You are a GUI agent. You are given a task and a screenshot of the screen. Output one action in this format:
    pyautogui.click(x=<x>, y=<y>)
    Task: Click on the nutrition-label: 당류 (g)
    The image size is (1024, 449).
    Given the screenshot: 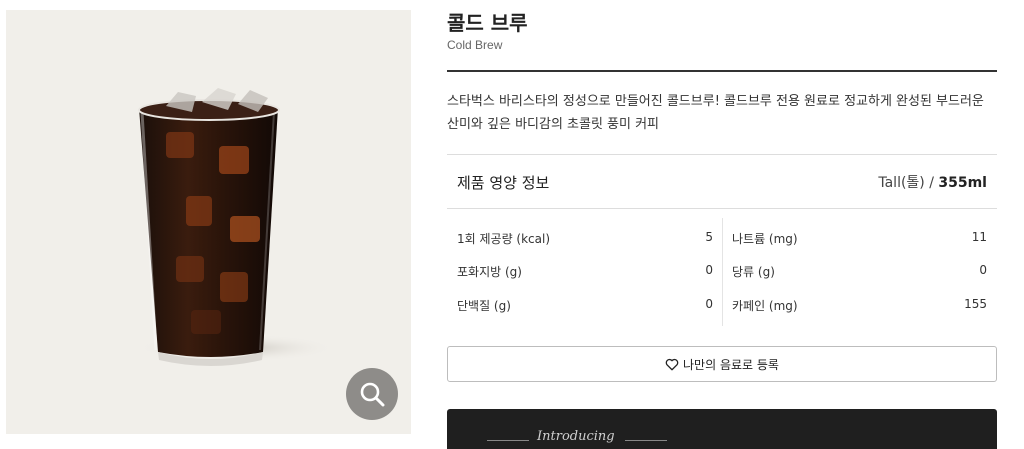 What is the action you would take?
    pyautogui.click(x=753, y=272)
    